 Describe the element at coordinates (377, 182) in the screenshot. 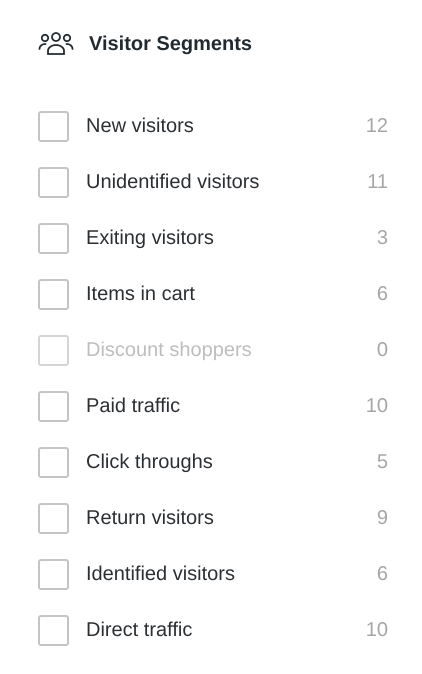

I see `segment-count: 11` at that location.